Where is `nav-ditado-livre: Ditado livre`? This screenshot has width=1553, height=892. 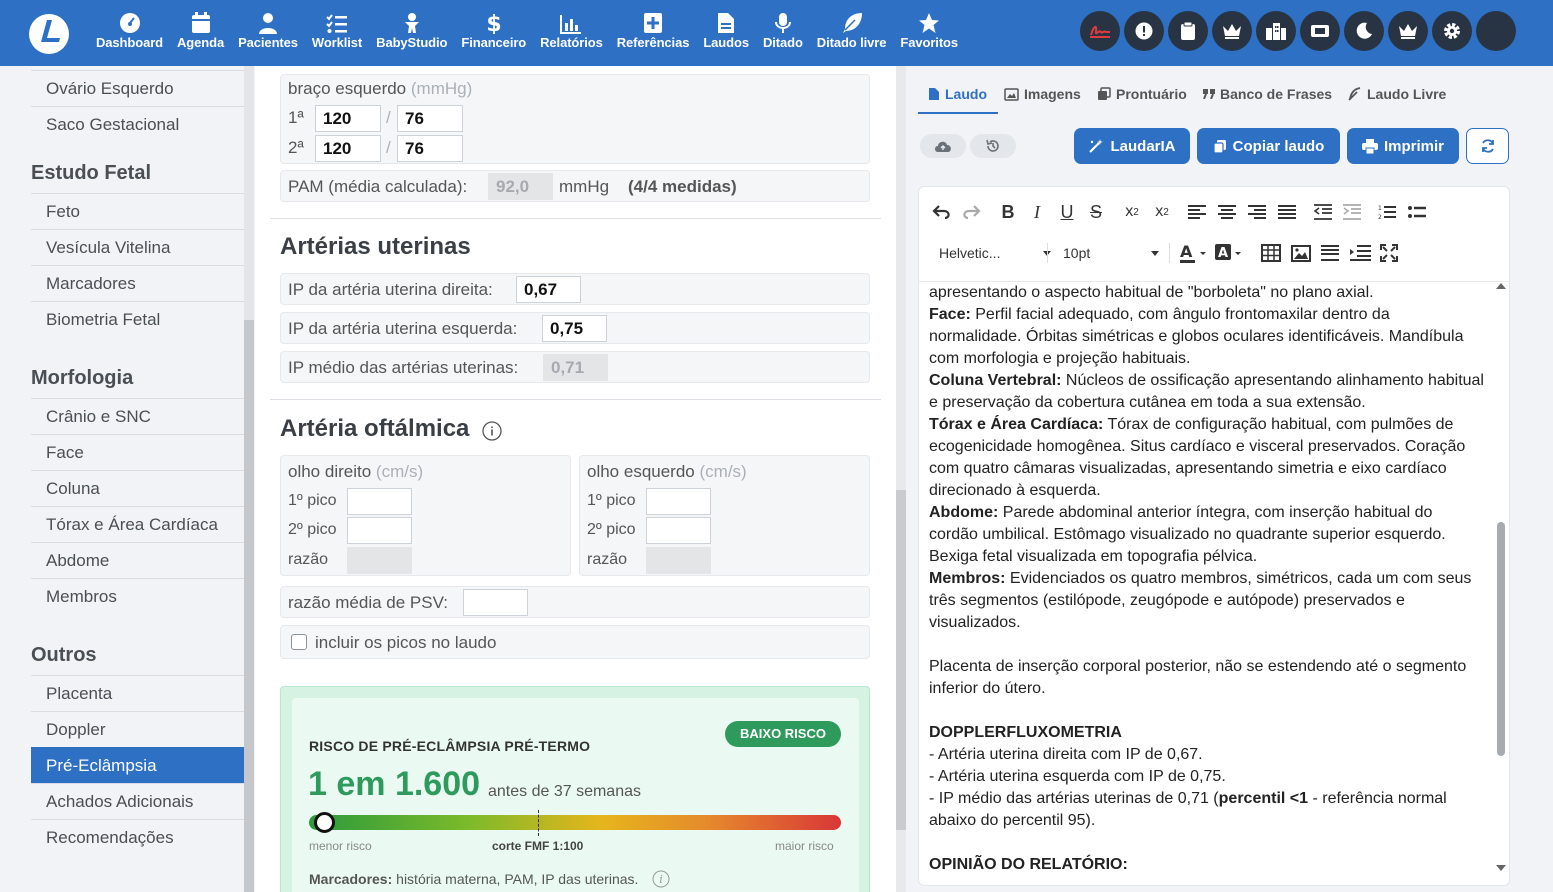
nav-ditado-livre: Ditado livre is located at coordinates (852, 33).